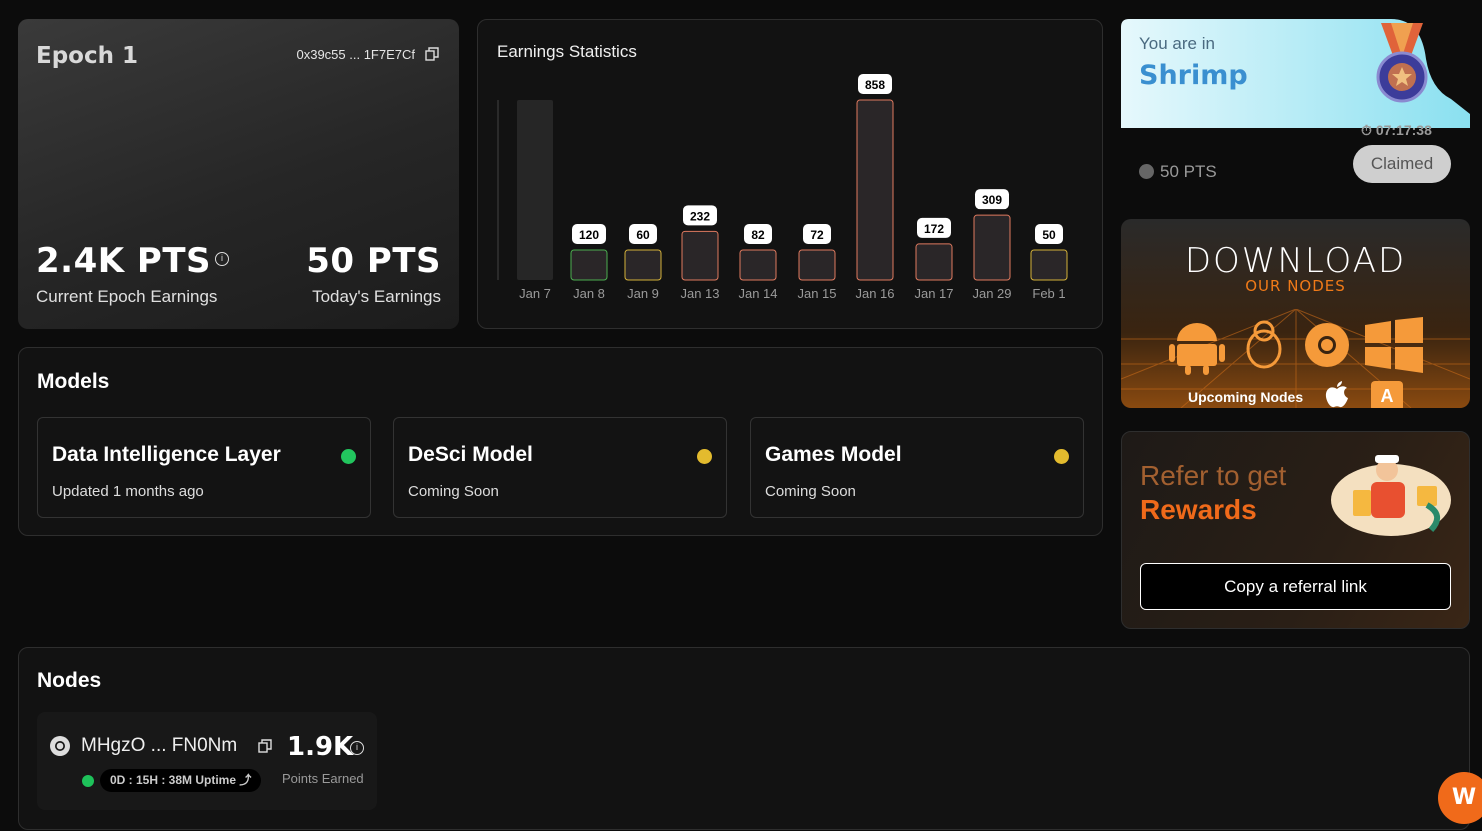 The width and height of the screenshot is (1482, 831). Describe the element at coordinates (1295, 261) in the screenshot. I see `download-title: DOWNLOAD` at that location.